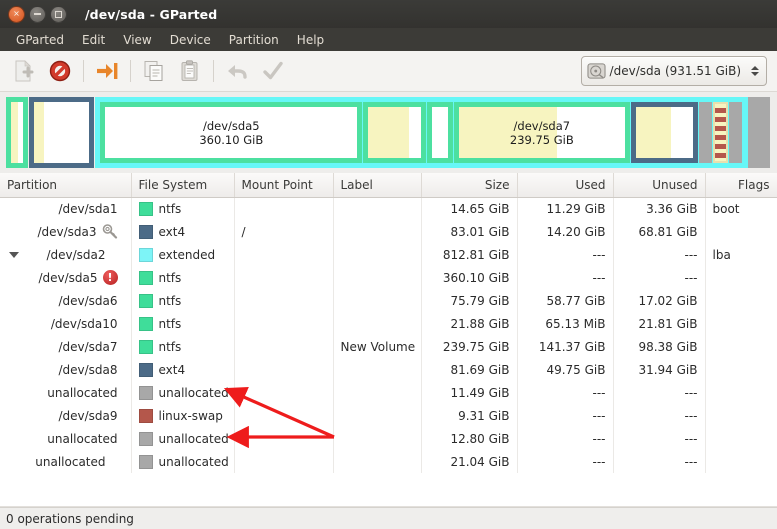 Image resolution: width=777 pixels, height=529 pixels. I want to click on graphic-block-sda5: /dev/sda5 360.10 GiB, so click(231, 132).